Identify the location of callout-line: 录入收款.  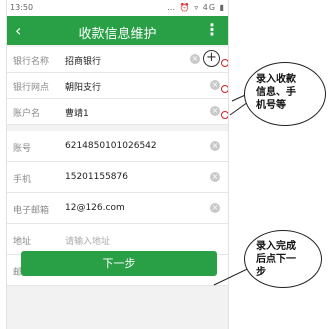
(276, 79).